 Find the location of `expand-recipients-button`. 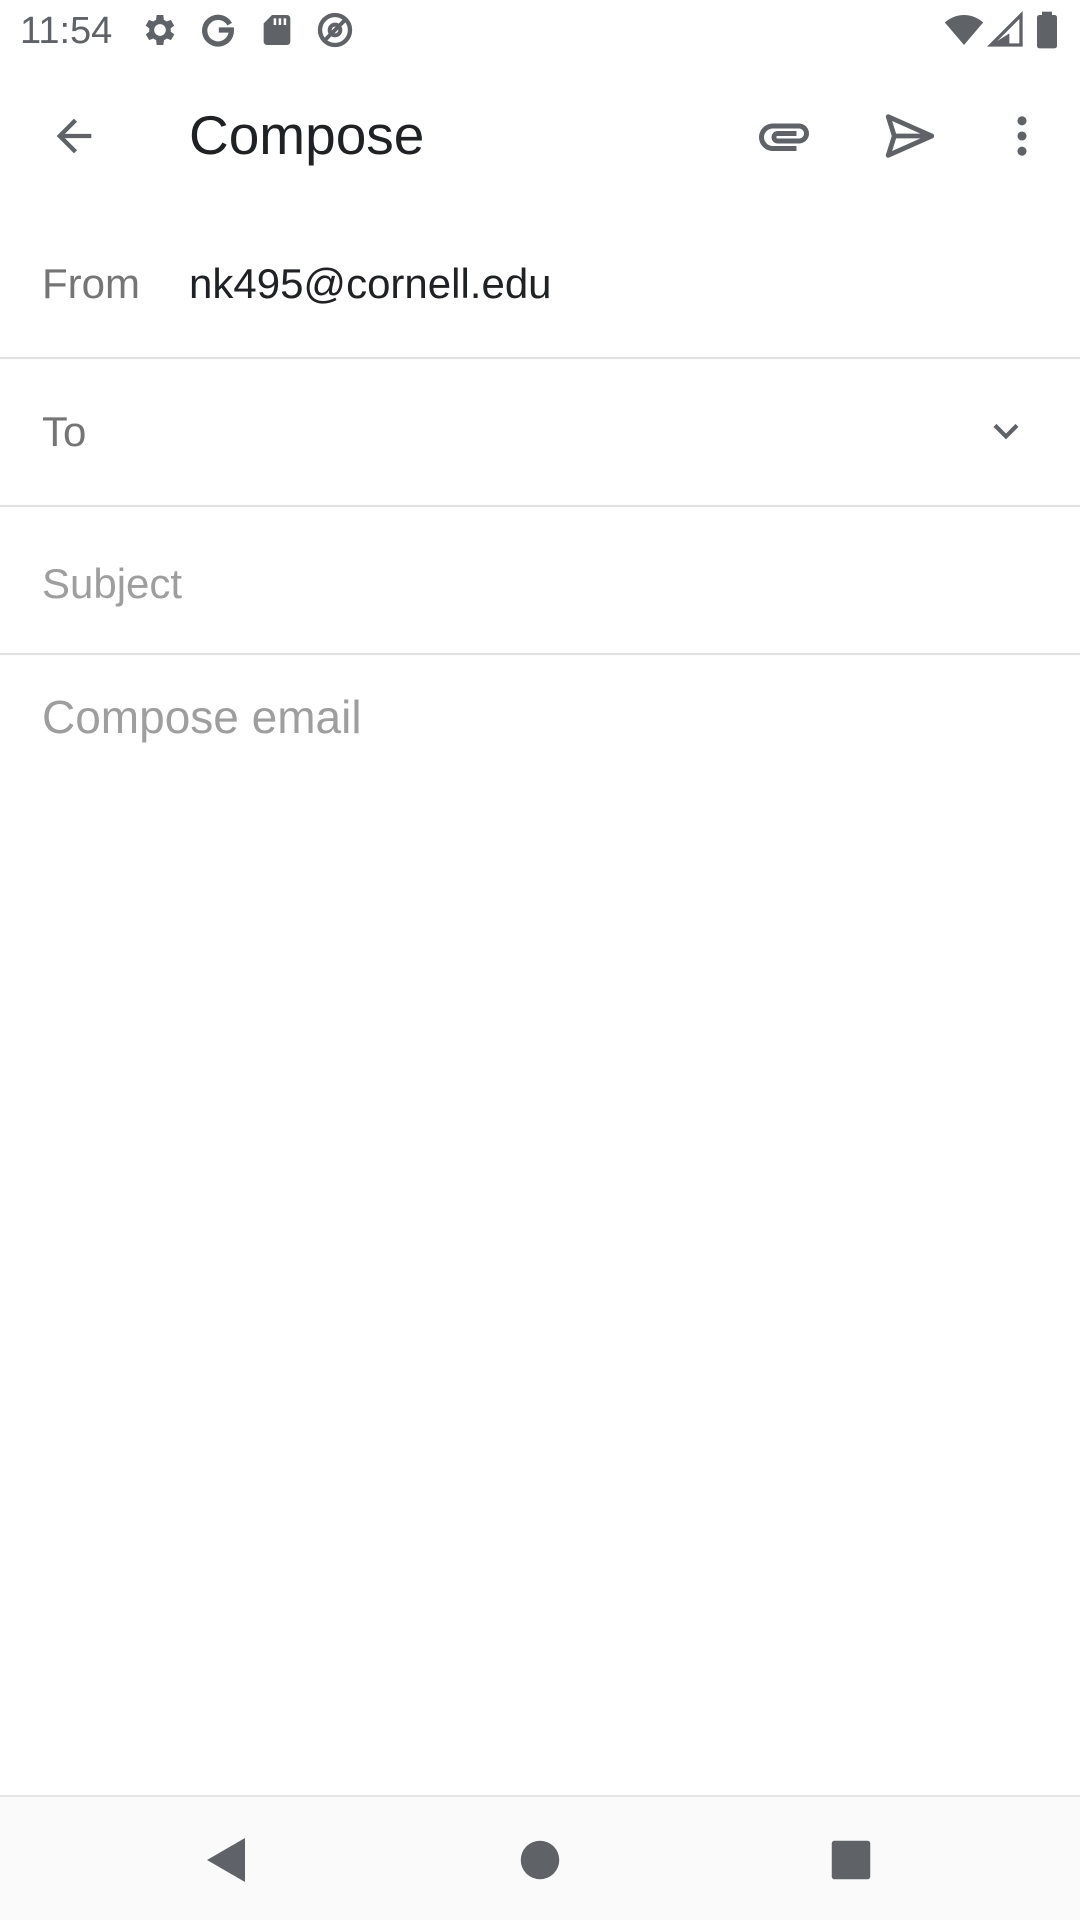

expand-recipients-button is located at coordinates (1006, 431).